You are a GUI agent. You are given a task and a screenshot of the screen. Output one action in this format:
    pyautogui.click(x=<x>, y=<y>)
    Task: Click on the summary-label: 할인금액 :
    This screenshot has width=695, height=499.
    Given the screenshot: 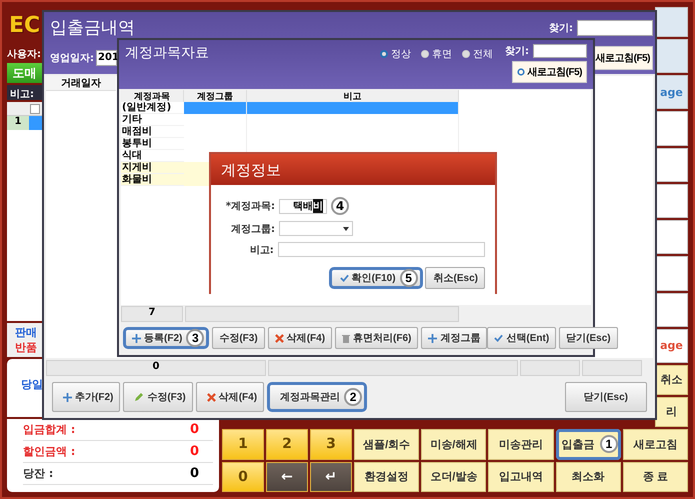 What is the action you would take?
    pyautogui.click(x=49, y=451)
    